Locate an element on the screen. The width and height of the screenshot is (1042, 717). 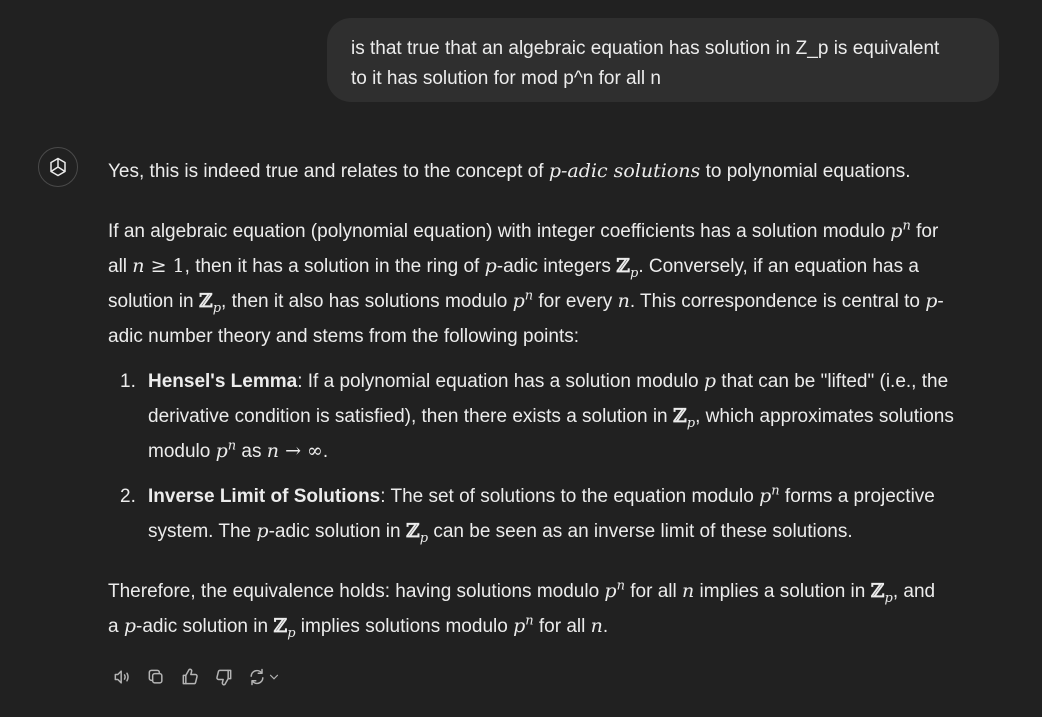
text: forms a projective is located at coordinates (857, 496).